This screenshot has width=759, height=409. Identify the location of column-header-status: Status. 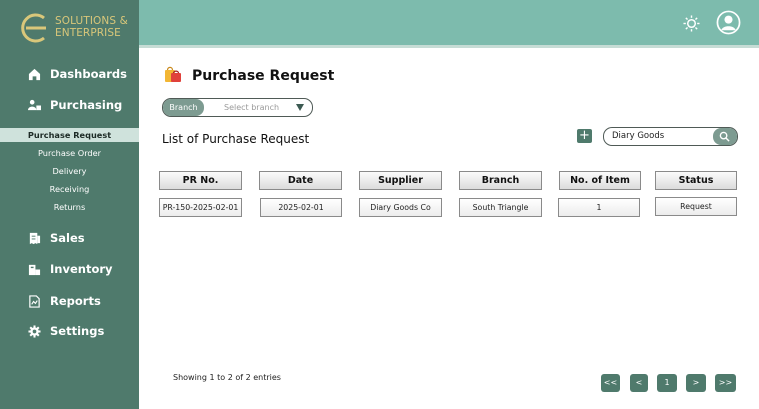
(696, 180).